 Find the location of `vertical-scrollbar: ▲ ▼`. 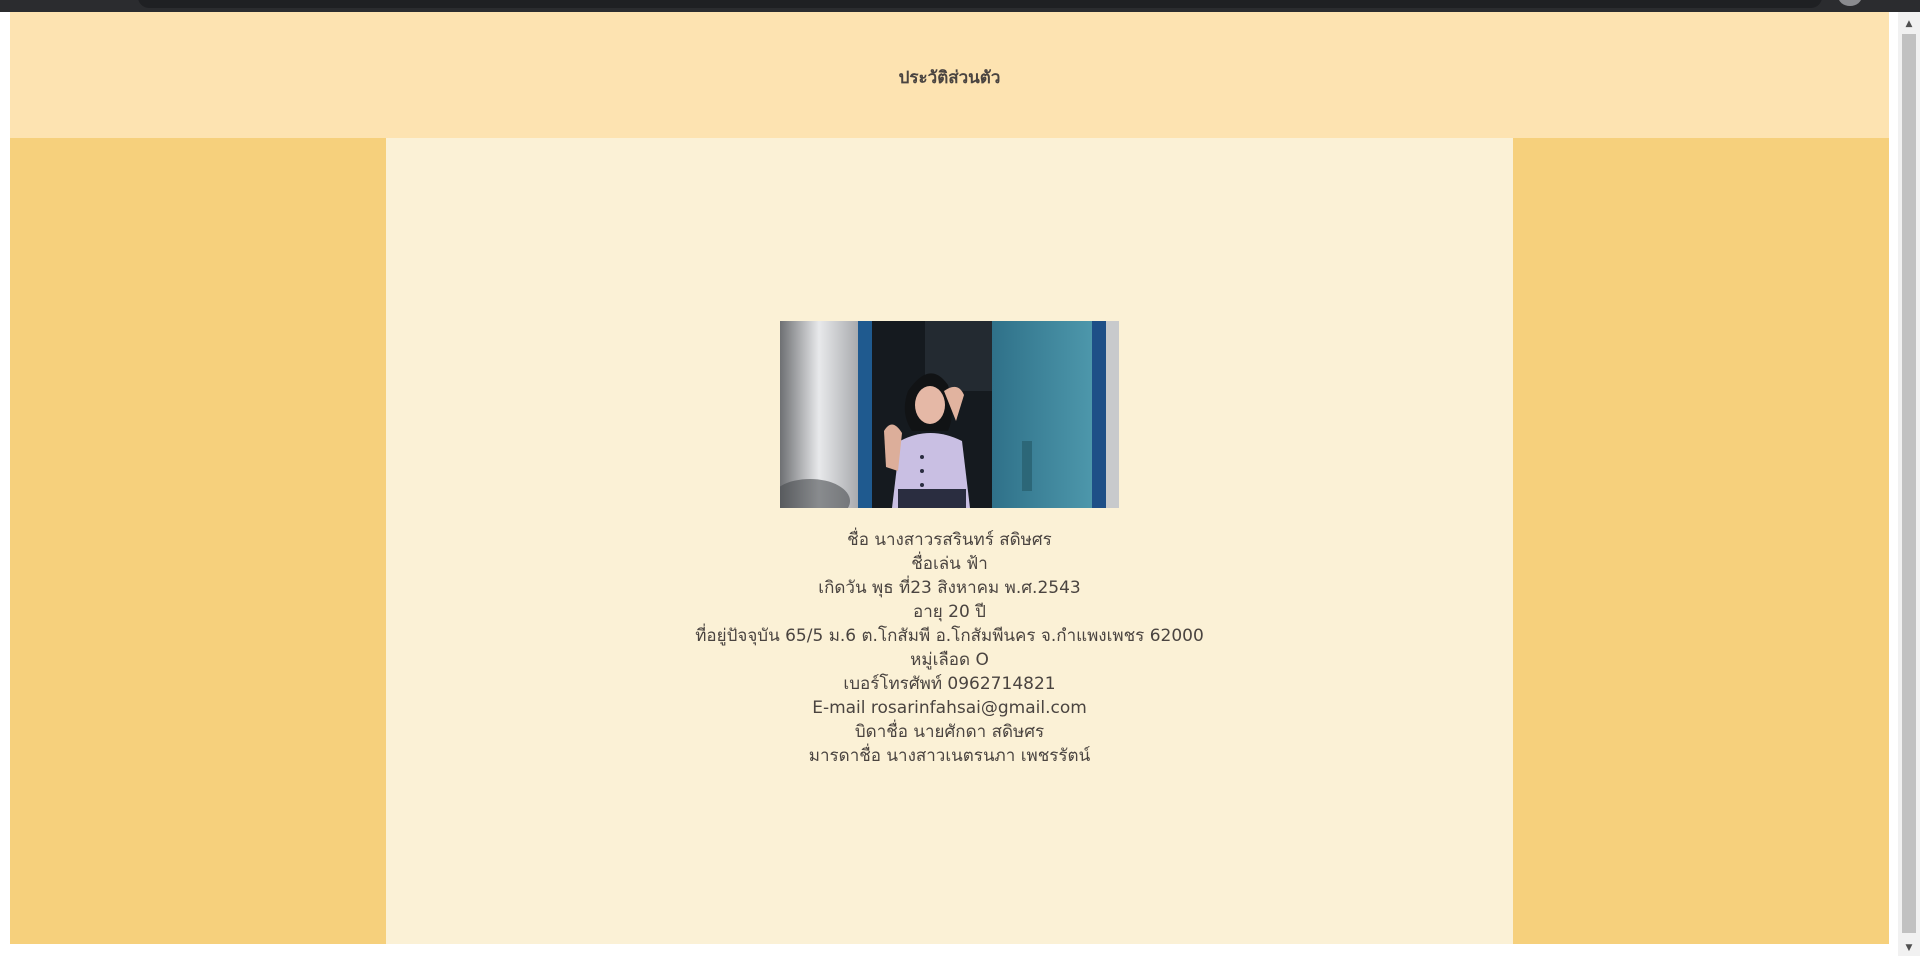

vertical-scrollbar: ▲ ▼ is located at coordinates (1909, 484).